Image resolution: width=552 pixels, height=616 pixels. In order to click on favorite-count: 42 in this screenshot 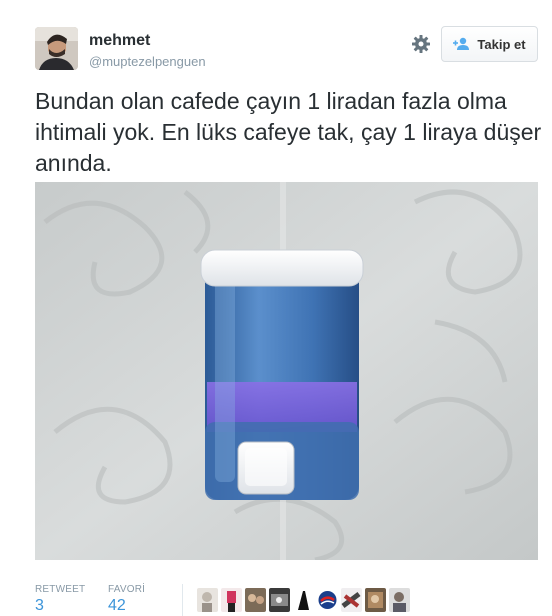, I will do `click(117, 605)`.